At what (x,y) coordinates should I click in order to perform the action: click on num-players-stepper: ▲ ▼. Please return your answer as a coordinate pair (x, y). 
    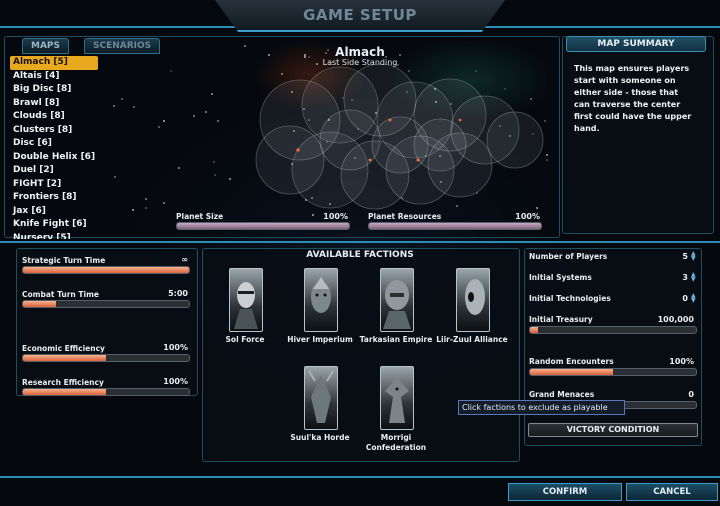
    Looking at the image, I should click on (693, 256).